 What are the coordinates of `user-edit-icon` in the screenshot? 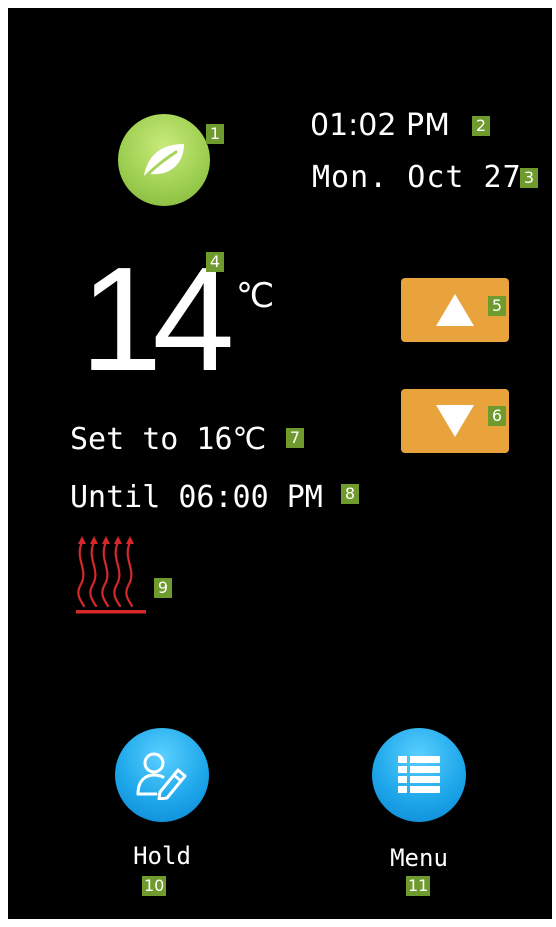 It's located at (161, 776).